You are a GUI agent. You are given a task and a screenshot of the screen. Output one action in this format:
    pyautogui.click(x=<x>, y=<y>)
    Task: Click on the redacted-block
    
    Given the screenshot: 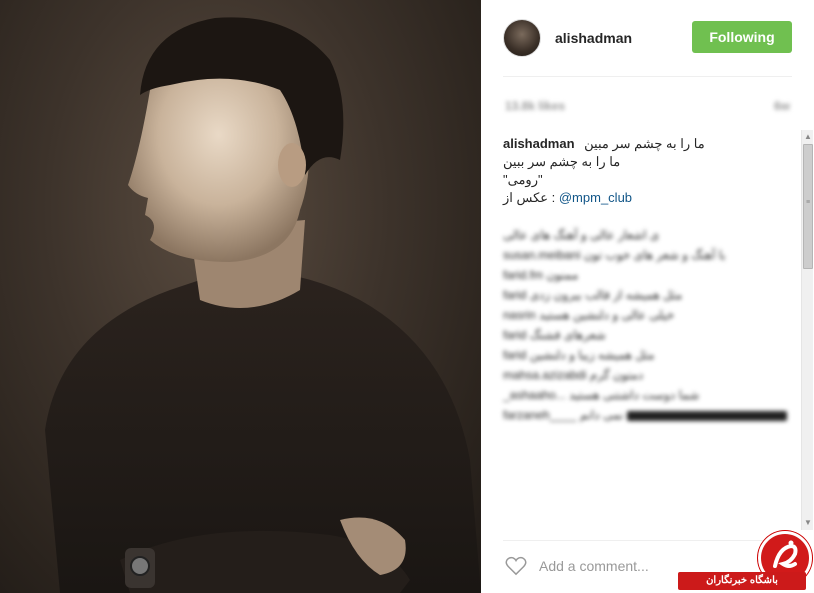 What is the action you would take?
    pyautogui.click(x=706, y=415)
    